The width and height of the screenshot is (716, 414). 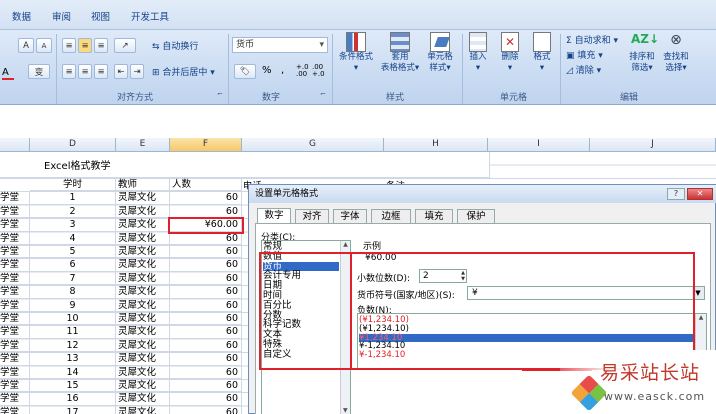 I want to click on align-middle-button: ≡, so click(x=85, y=45).